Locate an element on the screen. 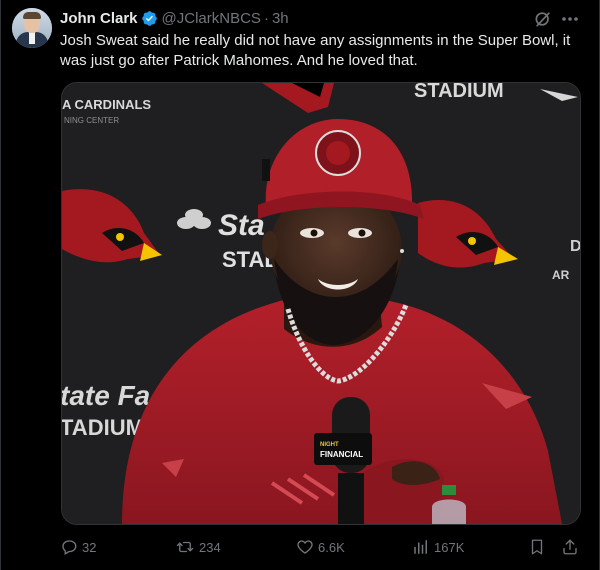 The height and width of the screenshot is (570, 600). views-icon is located at coordinates (420, 547).